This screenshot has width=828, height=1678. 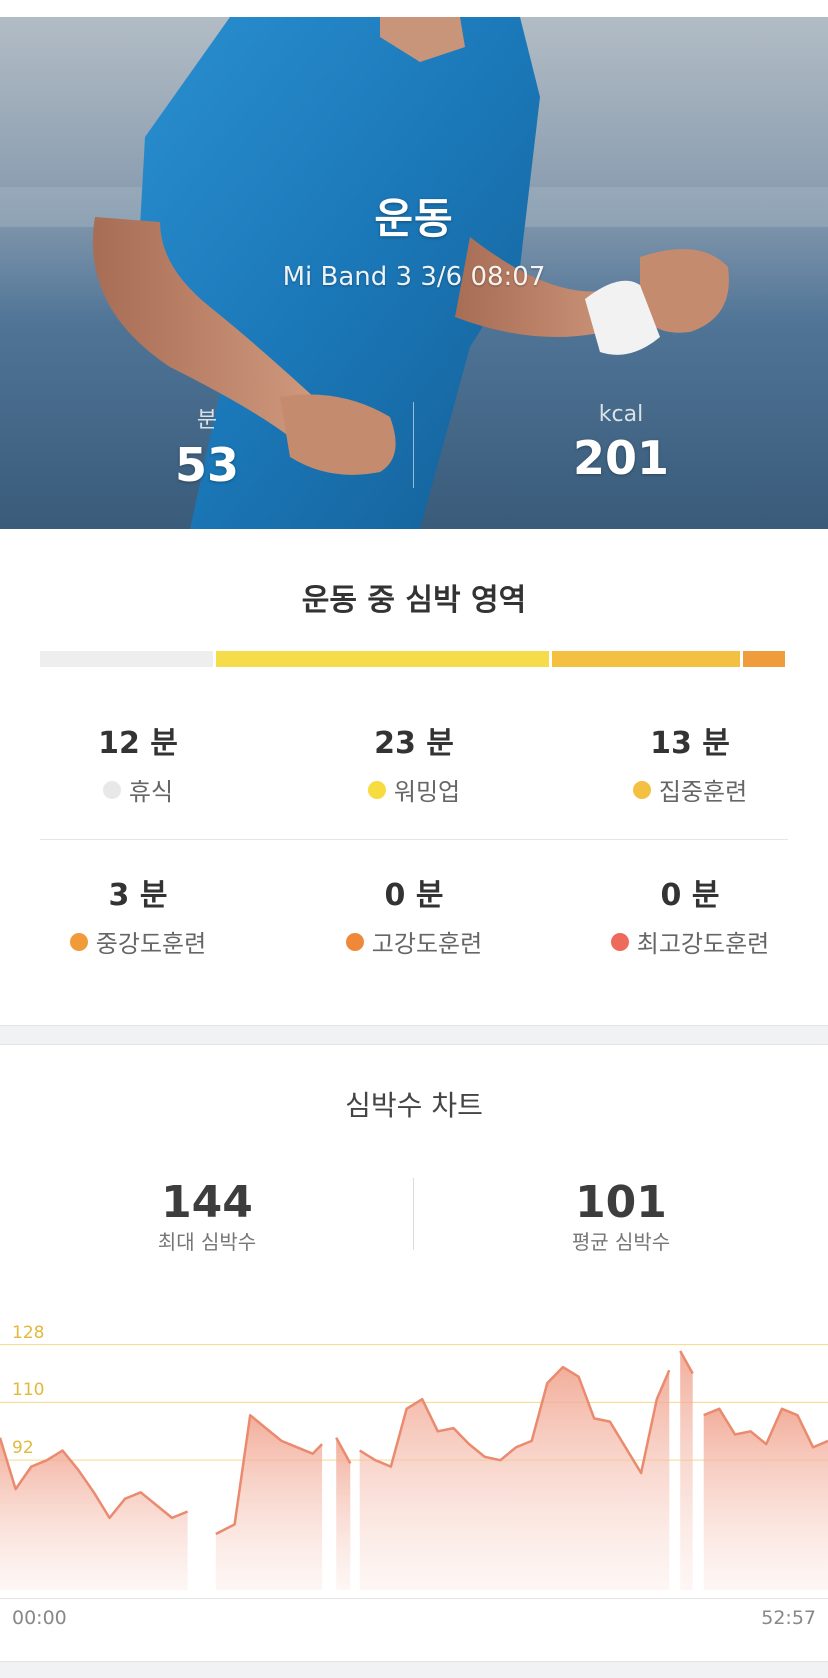 What do you see at coordinates (28, 1332) in the screenshot?
I see `y-tick-label: 128` at bounding box center [28, 1332].